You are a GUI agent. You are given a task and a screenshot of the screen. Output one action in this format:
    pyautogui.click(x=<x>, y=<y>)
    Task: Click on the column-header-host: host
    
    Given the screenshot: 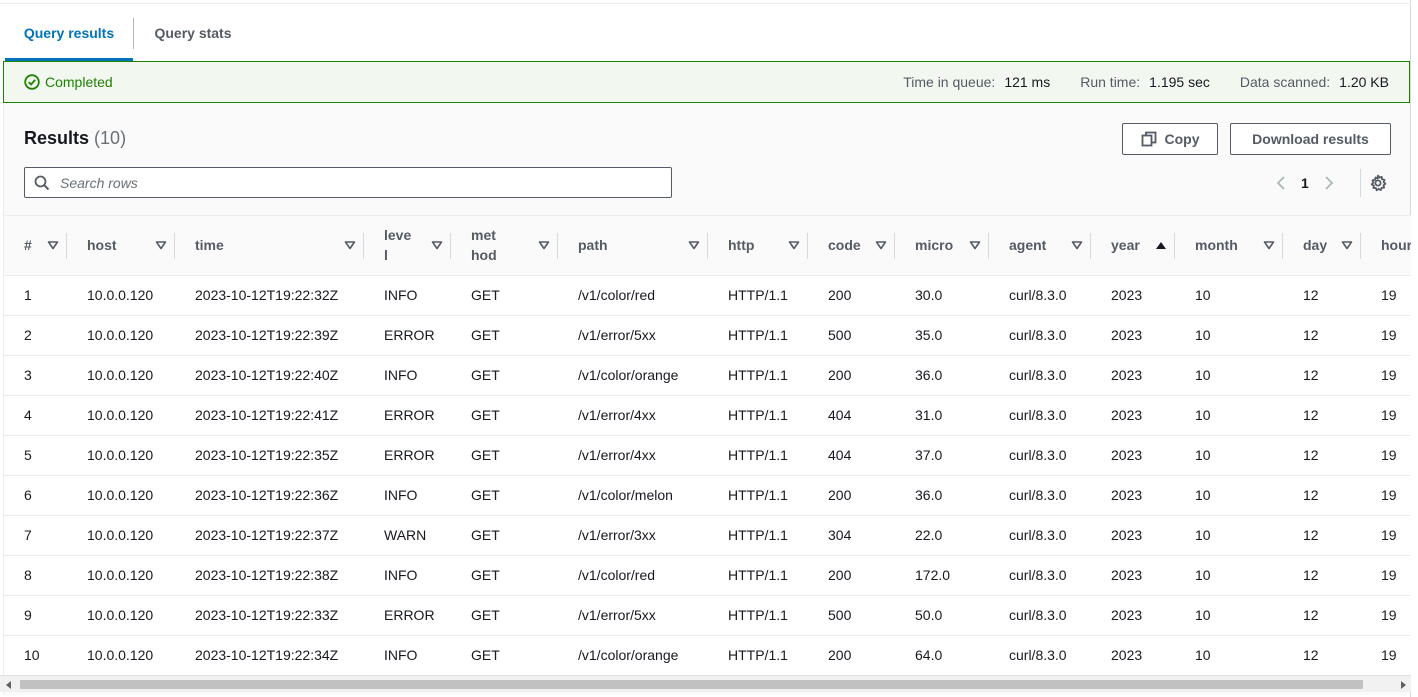 What is the action you would take?
    pyautogui.click(x=121, y=246)
    